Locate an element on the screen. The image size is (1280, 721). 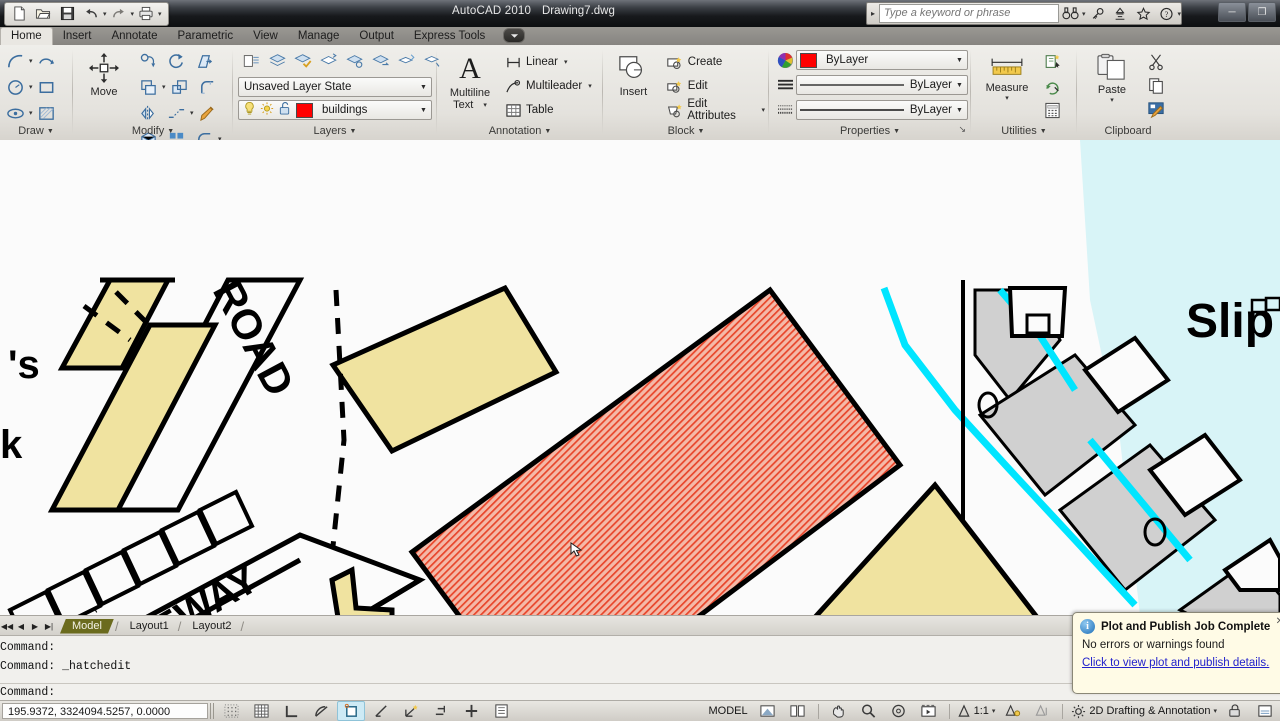
scale-icon is located at coordinates (180, 87).